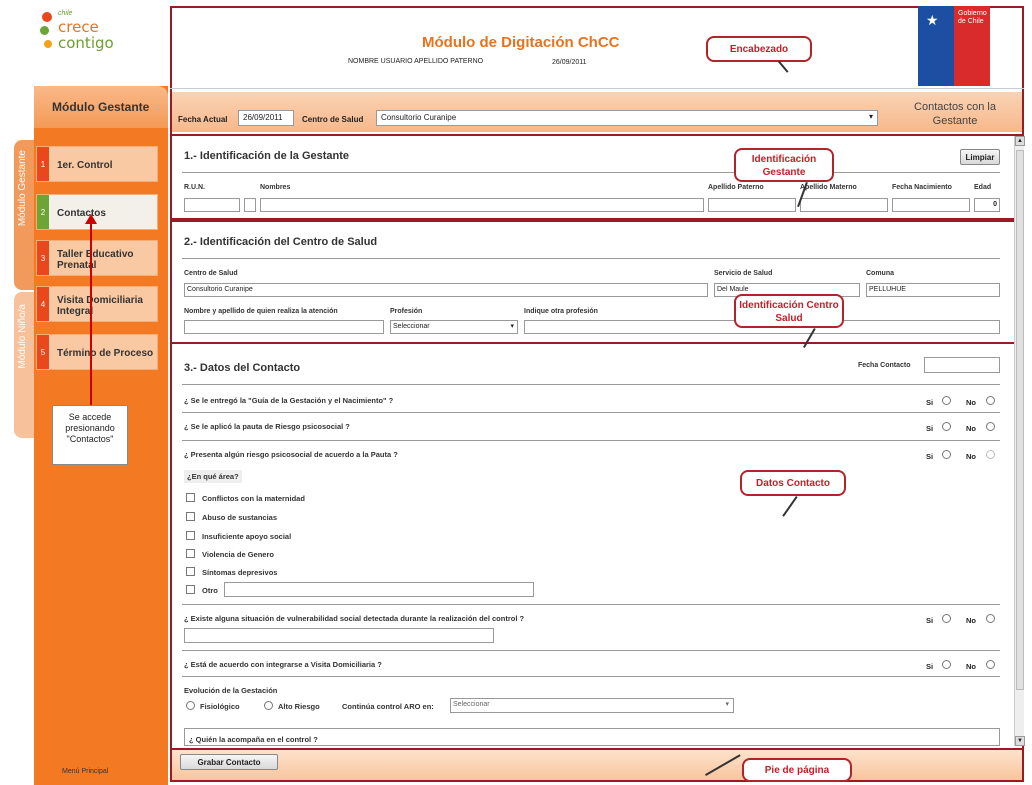  Describe the element at coordinates (339, 635) in the screenshot. I see `vulnerabilidad-input` at that location.